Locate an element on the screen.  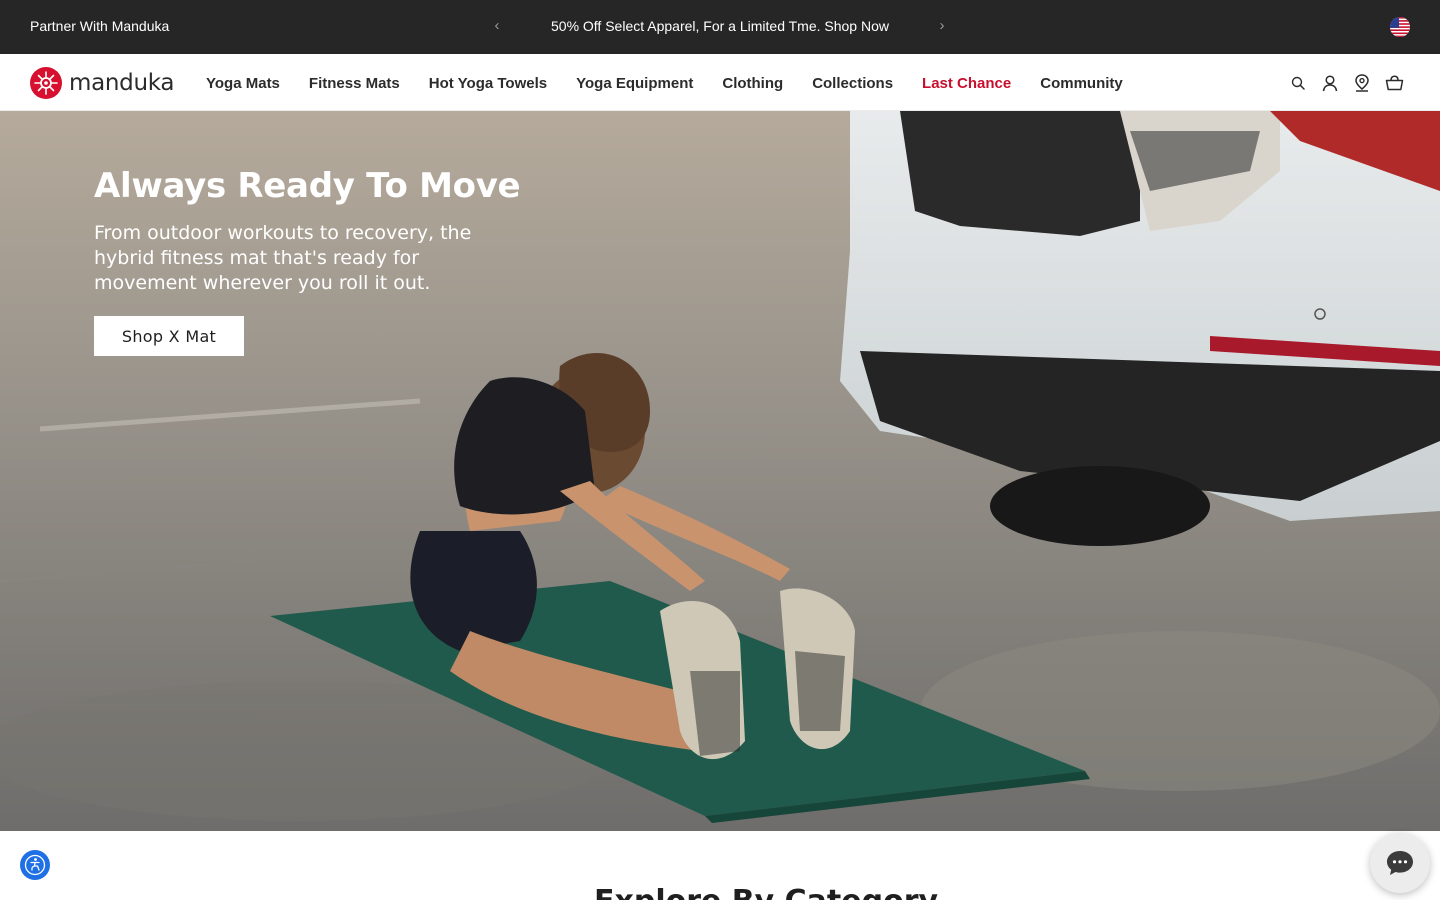
nav-hot-yoga-towels: Hot Yoga Towels is located at coordinates (488, 83).